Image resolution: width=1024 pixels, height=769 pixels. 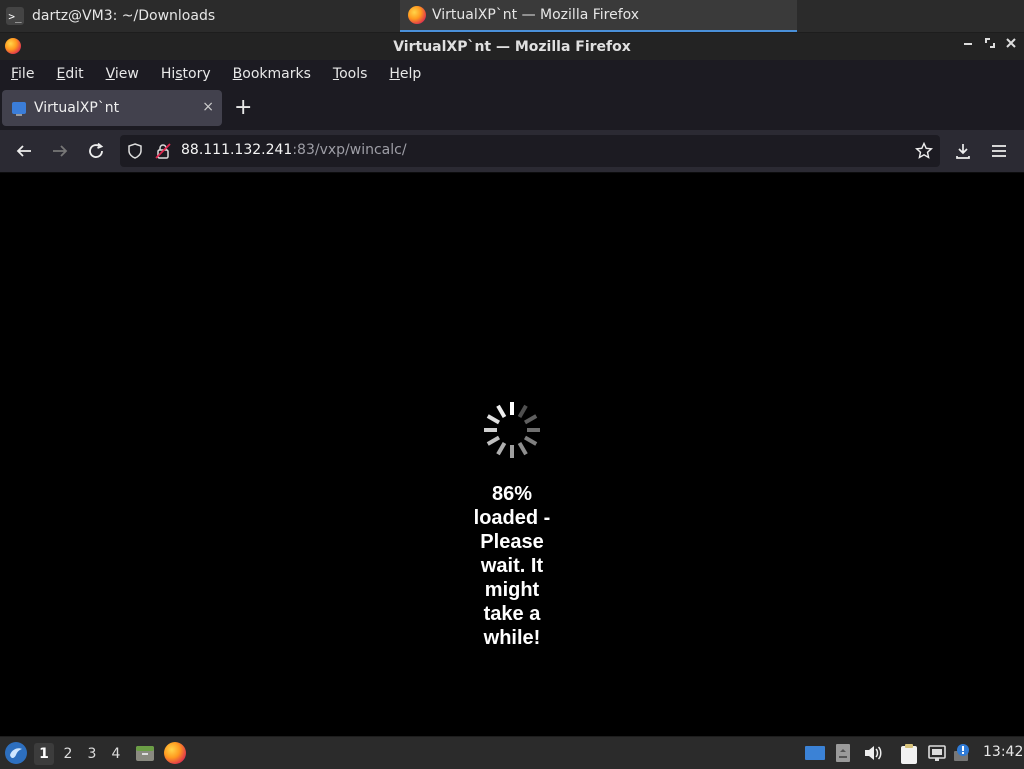 I want to click on maximize-icon, so click(x=990, y=43).